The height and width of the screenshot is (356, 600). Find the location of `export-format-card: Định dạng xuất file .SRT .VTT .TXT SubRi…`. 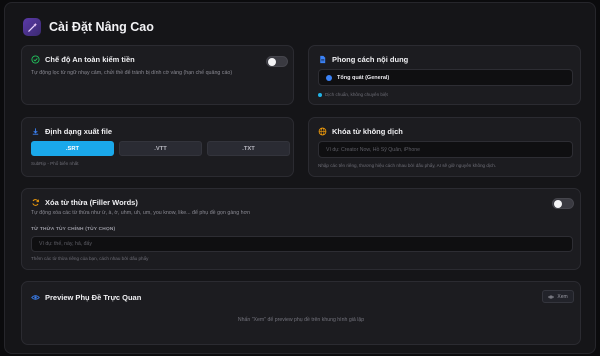

export-format-card: Định dạng xuất file .SRT .VTT .TXT SubRi… is located at coordinates (157, 147).